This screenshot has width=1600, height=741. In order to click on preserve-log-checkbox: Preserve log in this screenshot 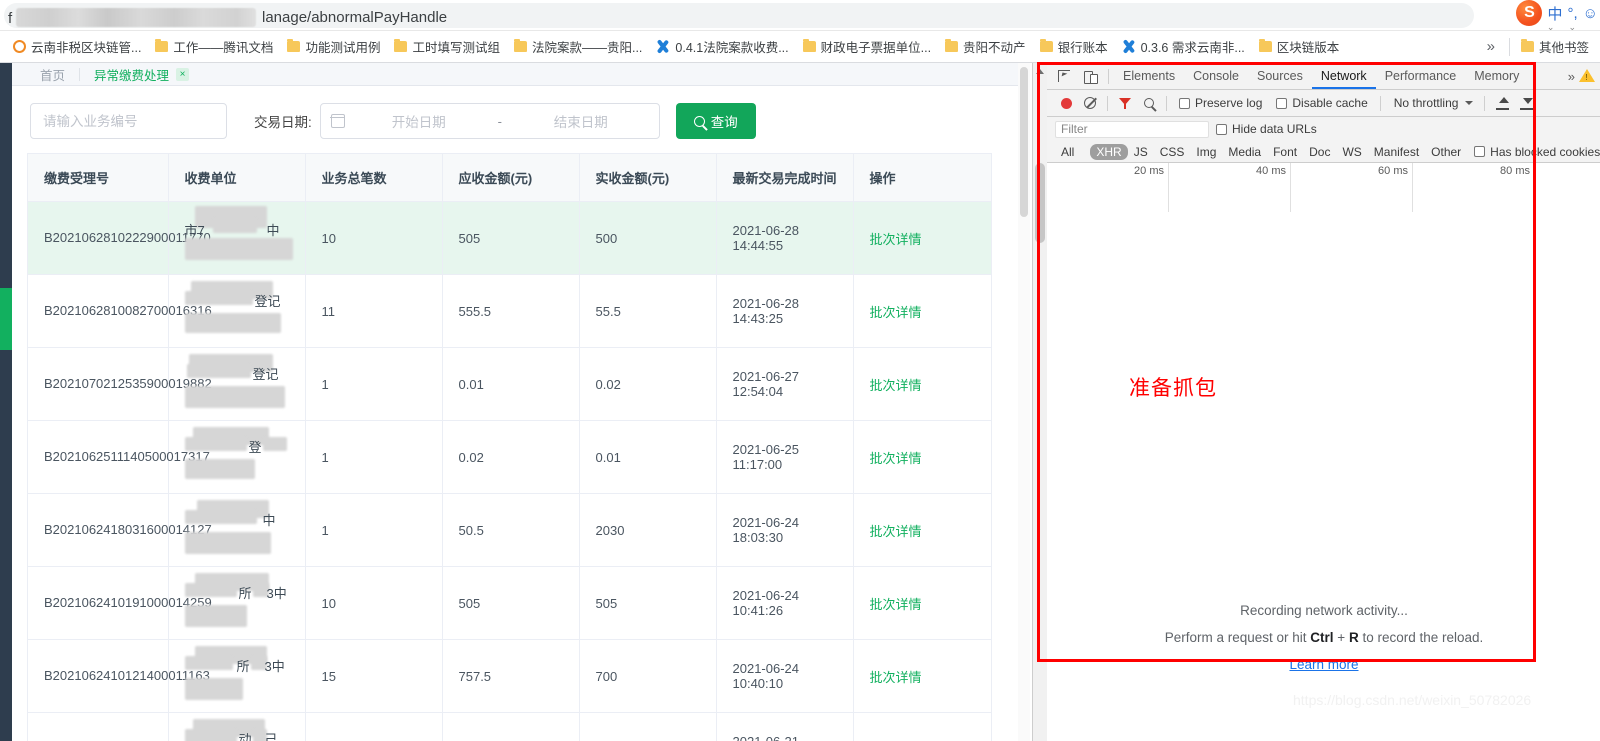, I will do `click(1220, 103)`.